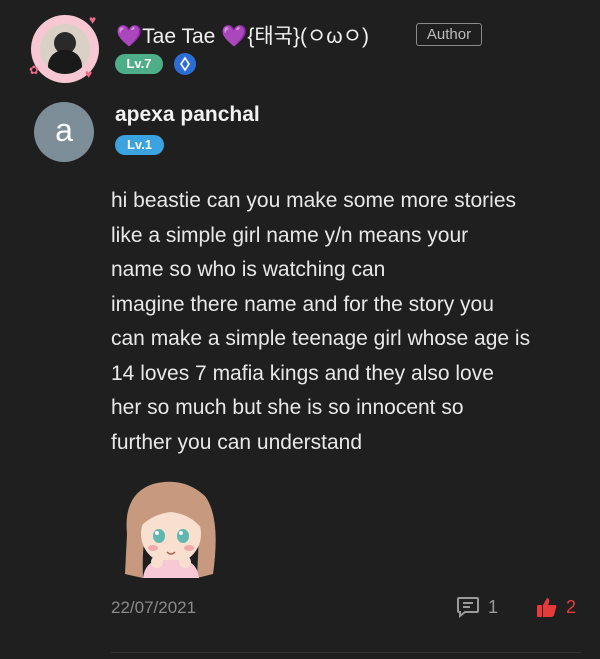  I want to click on author-level-badge: Lv.7, so click(139, 64).